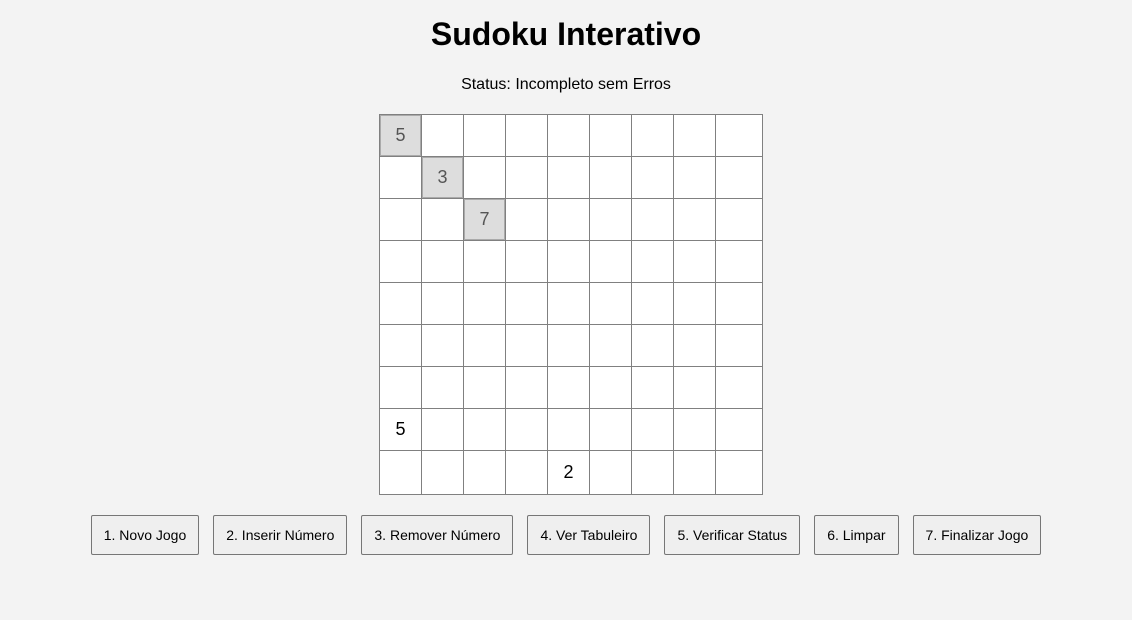  I want to click on board-row: 7, so click(571, 219).